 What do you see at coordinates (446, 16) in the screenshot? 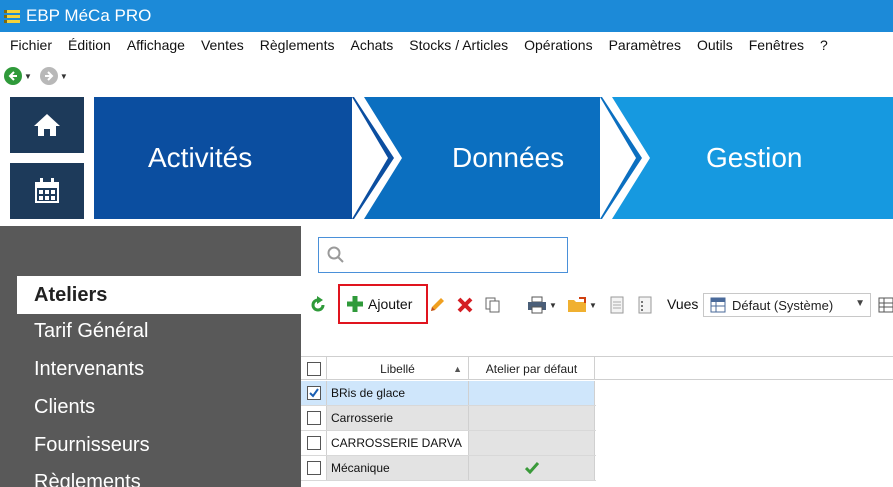
I see `title-bar: EBP MéCa PRO` at bounding box center [446, 16].